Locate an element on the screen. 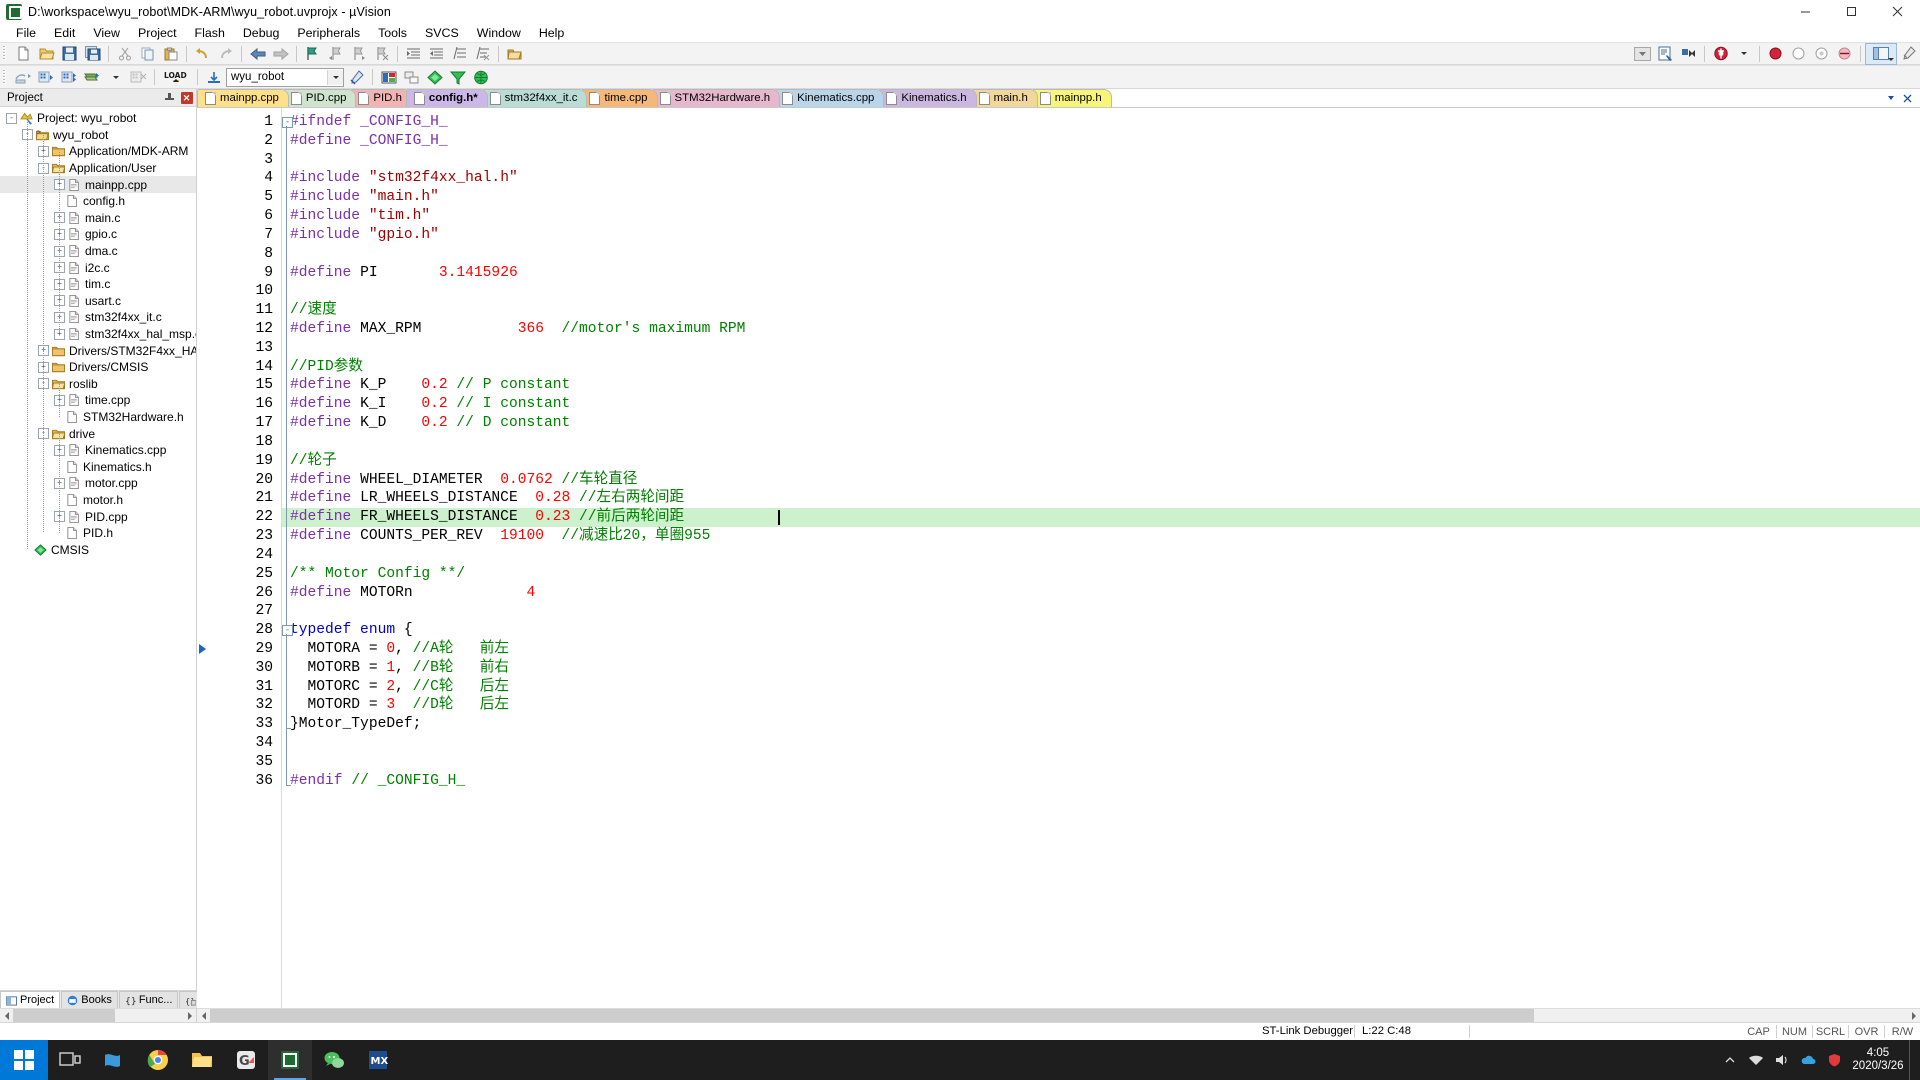  manage-multi-project-icon is located at coordinates (480, 77).